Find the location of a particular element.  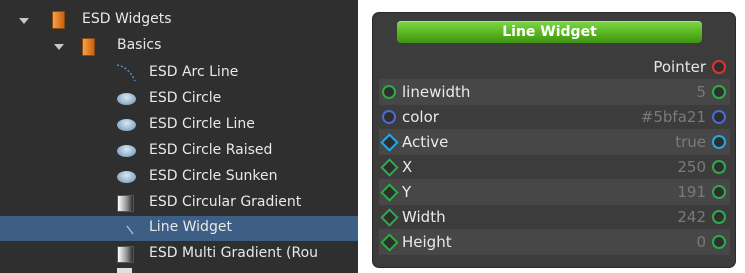

next-item-icon-partial is located at coordinates (124, 270).